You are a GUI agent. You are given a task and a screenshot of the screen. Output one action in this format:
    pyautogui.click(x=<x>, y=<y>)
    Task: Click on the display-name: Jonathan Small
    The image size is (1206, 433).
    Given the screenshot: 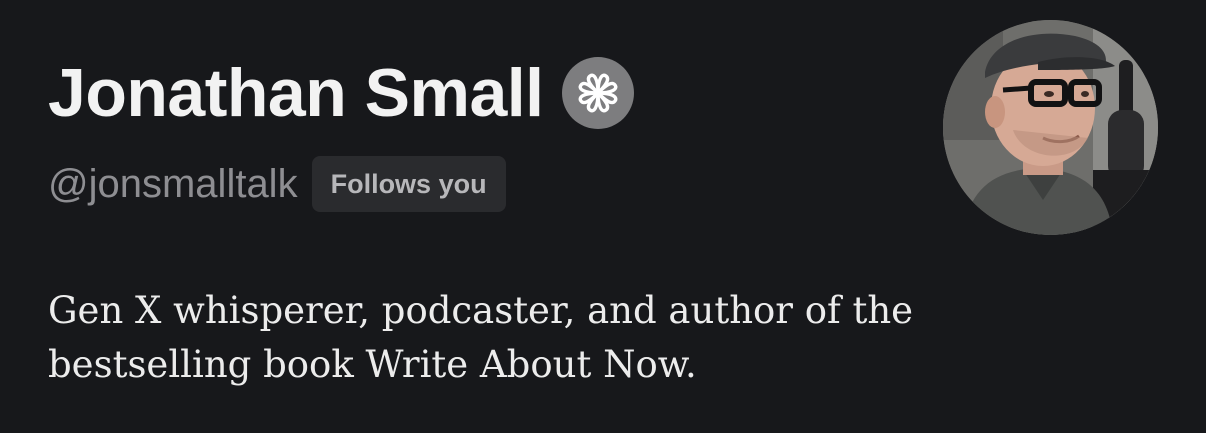 What is the action you would take?
    pyautogui.click(x=296, y=93)
    